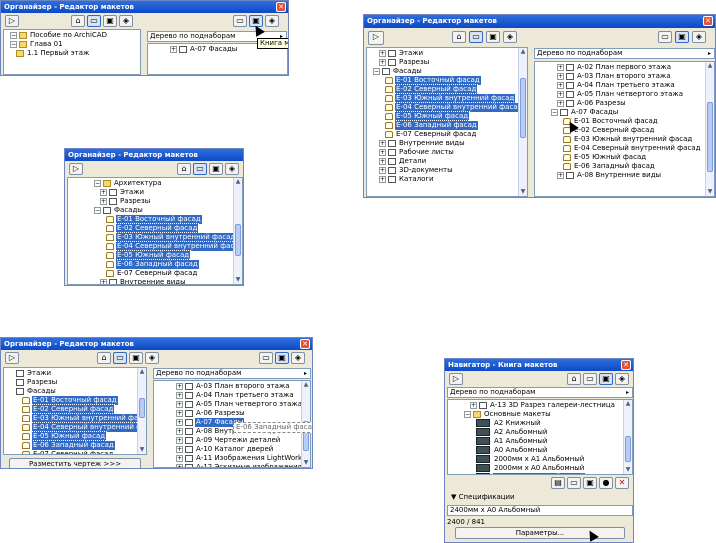 The width and height of the screenshot is (716, 543). What do you see at coordinates (75, 391) in the screenshot?
I see `tree-row: Фасады` at bounding box center [75, 391].